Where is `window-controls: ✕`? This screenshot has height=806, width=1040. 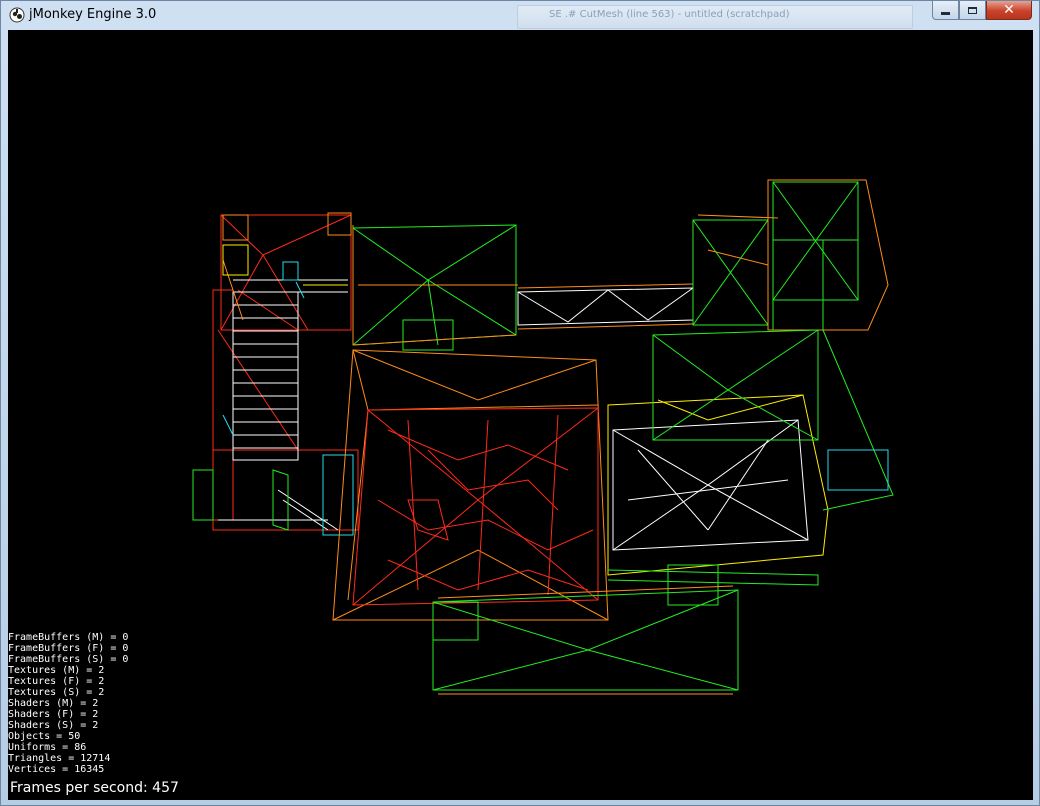 window-controls: ✕ is located at coordinates (982, 11).